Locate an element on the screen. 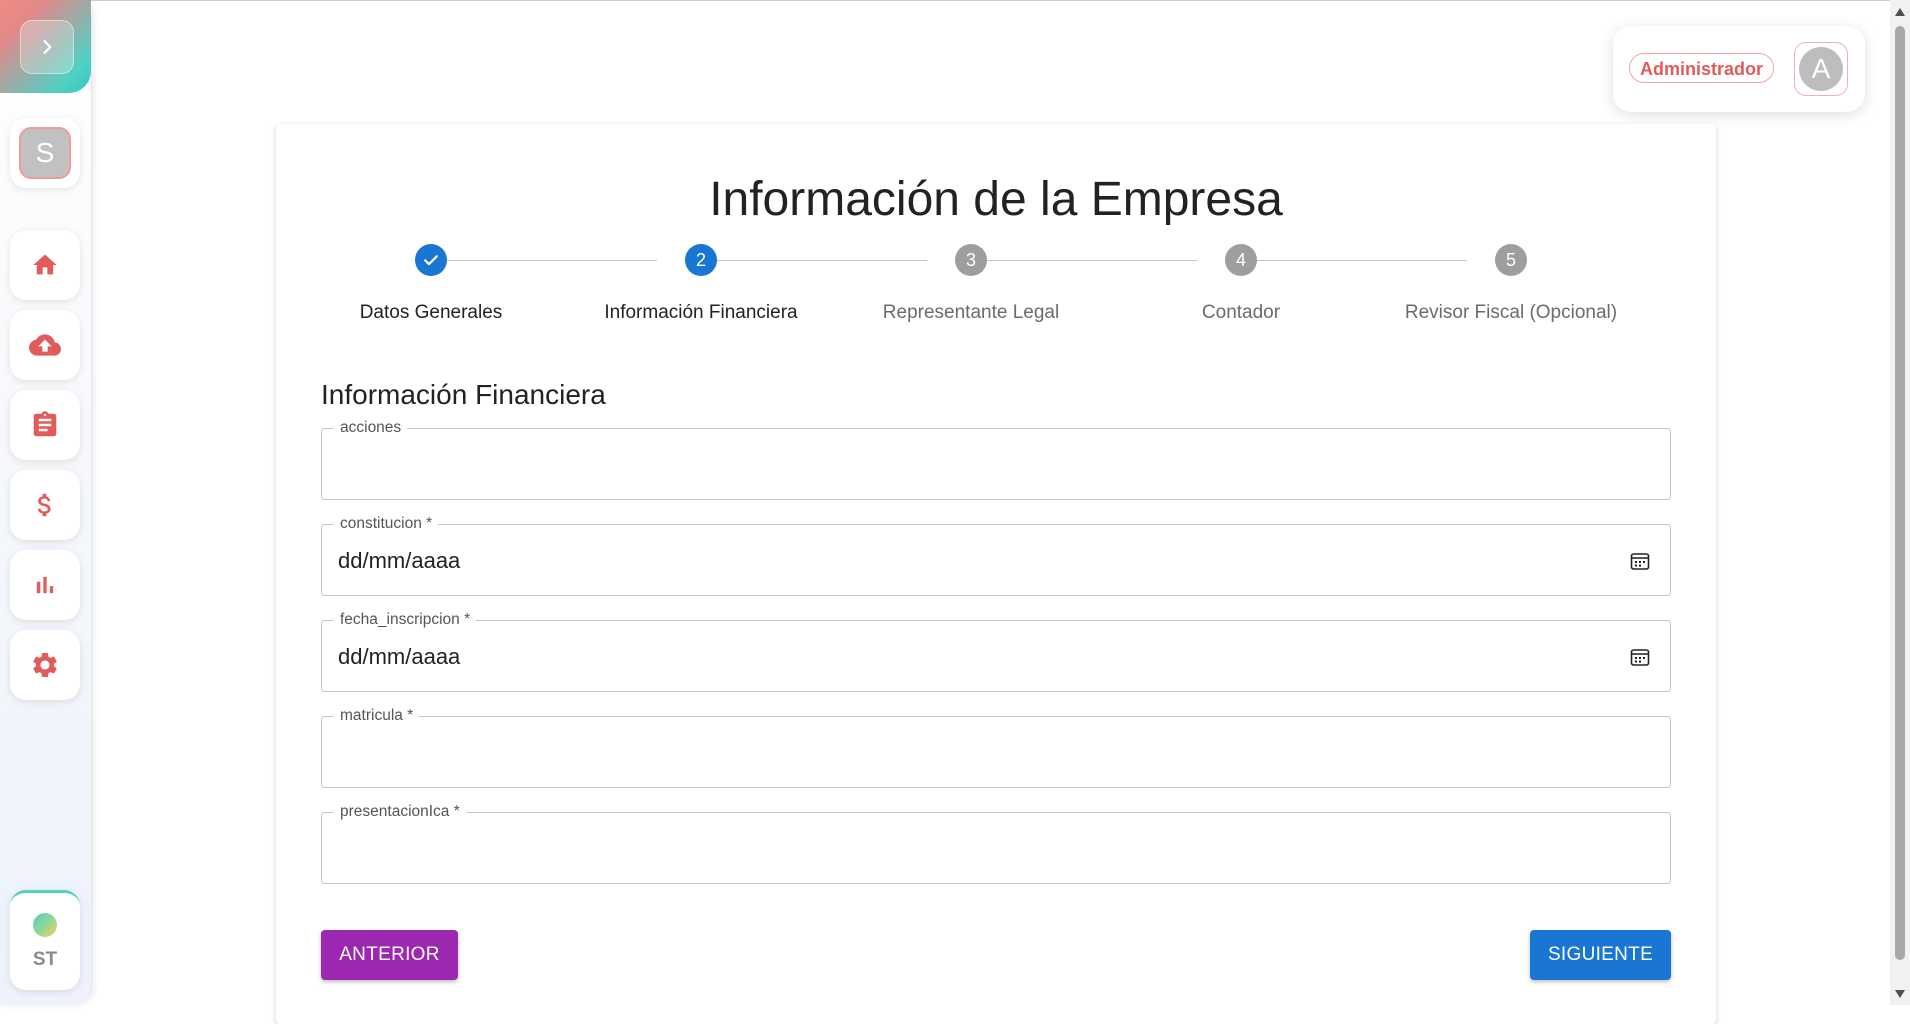 The image size is (1910, 1024). fecha-inscripcion-date-input is located at coordinates (978, 657).